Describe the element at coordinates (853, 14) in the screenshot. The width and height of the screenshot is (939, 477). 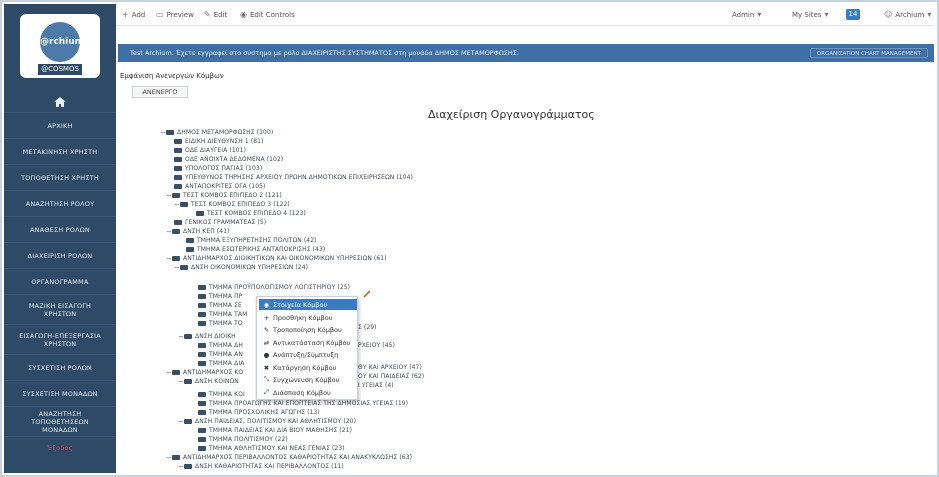
I see `notification-badge: 14` at that location.